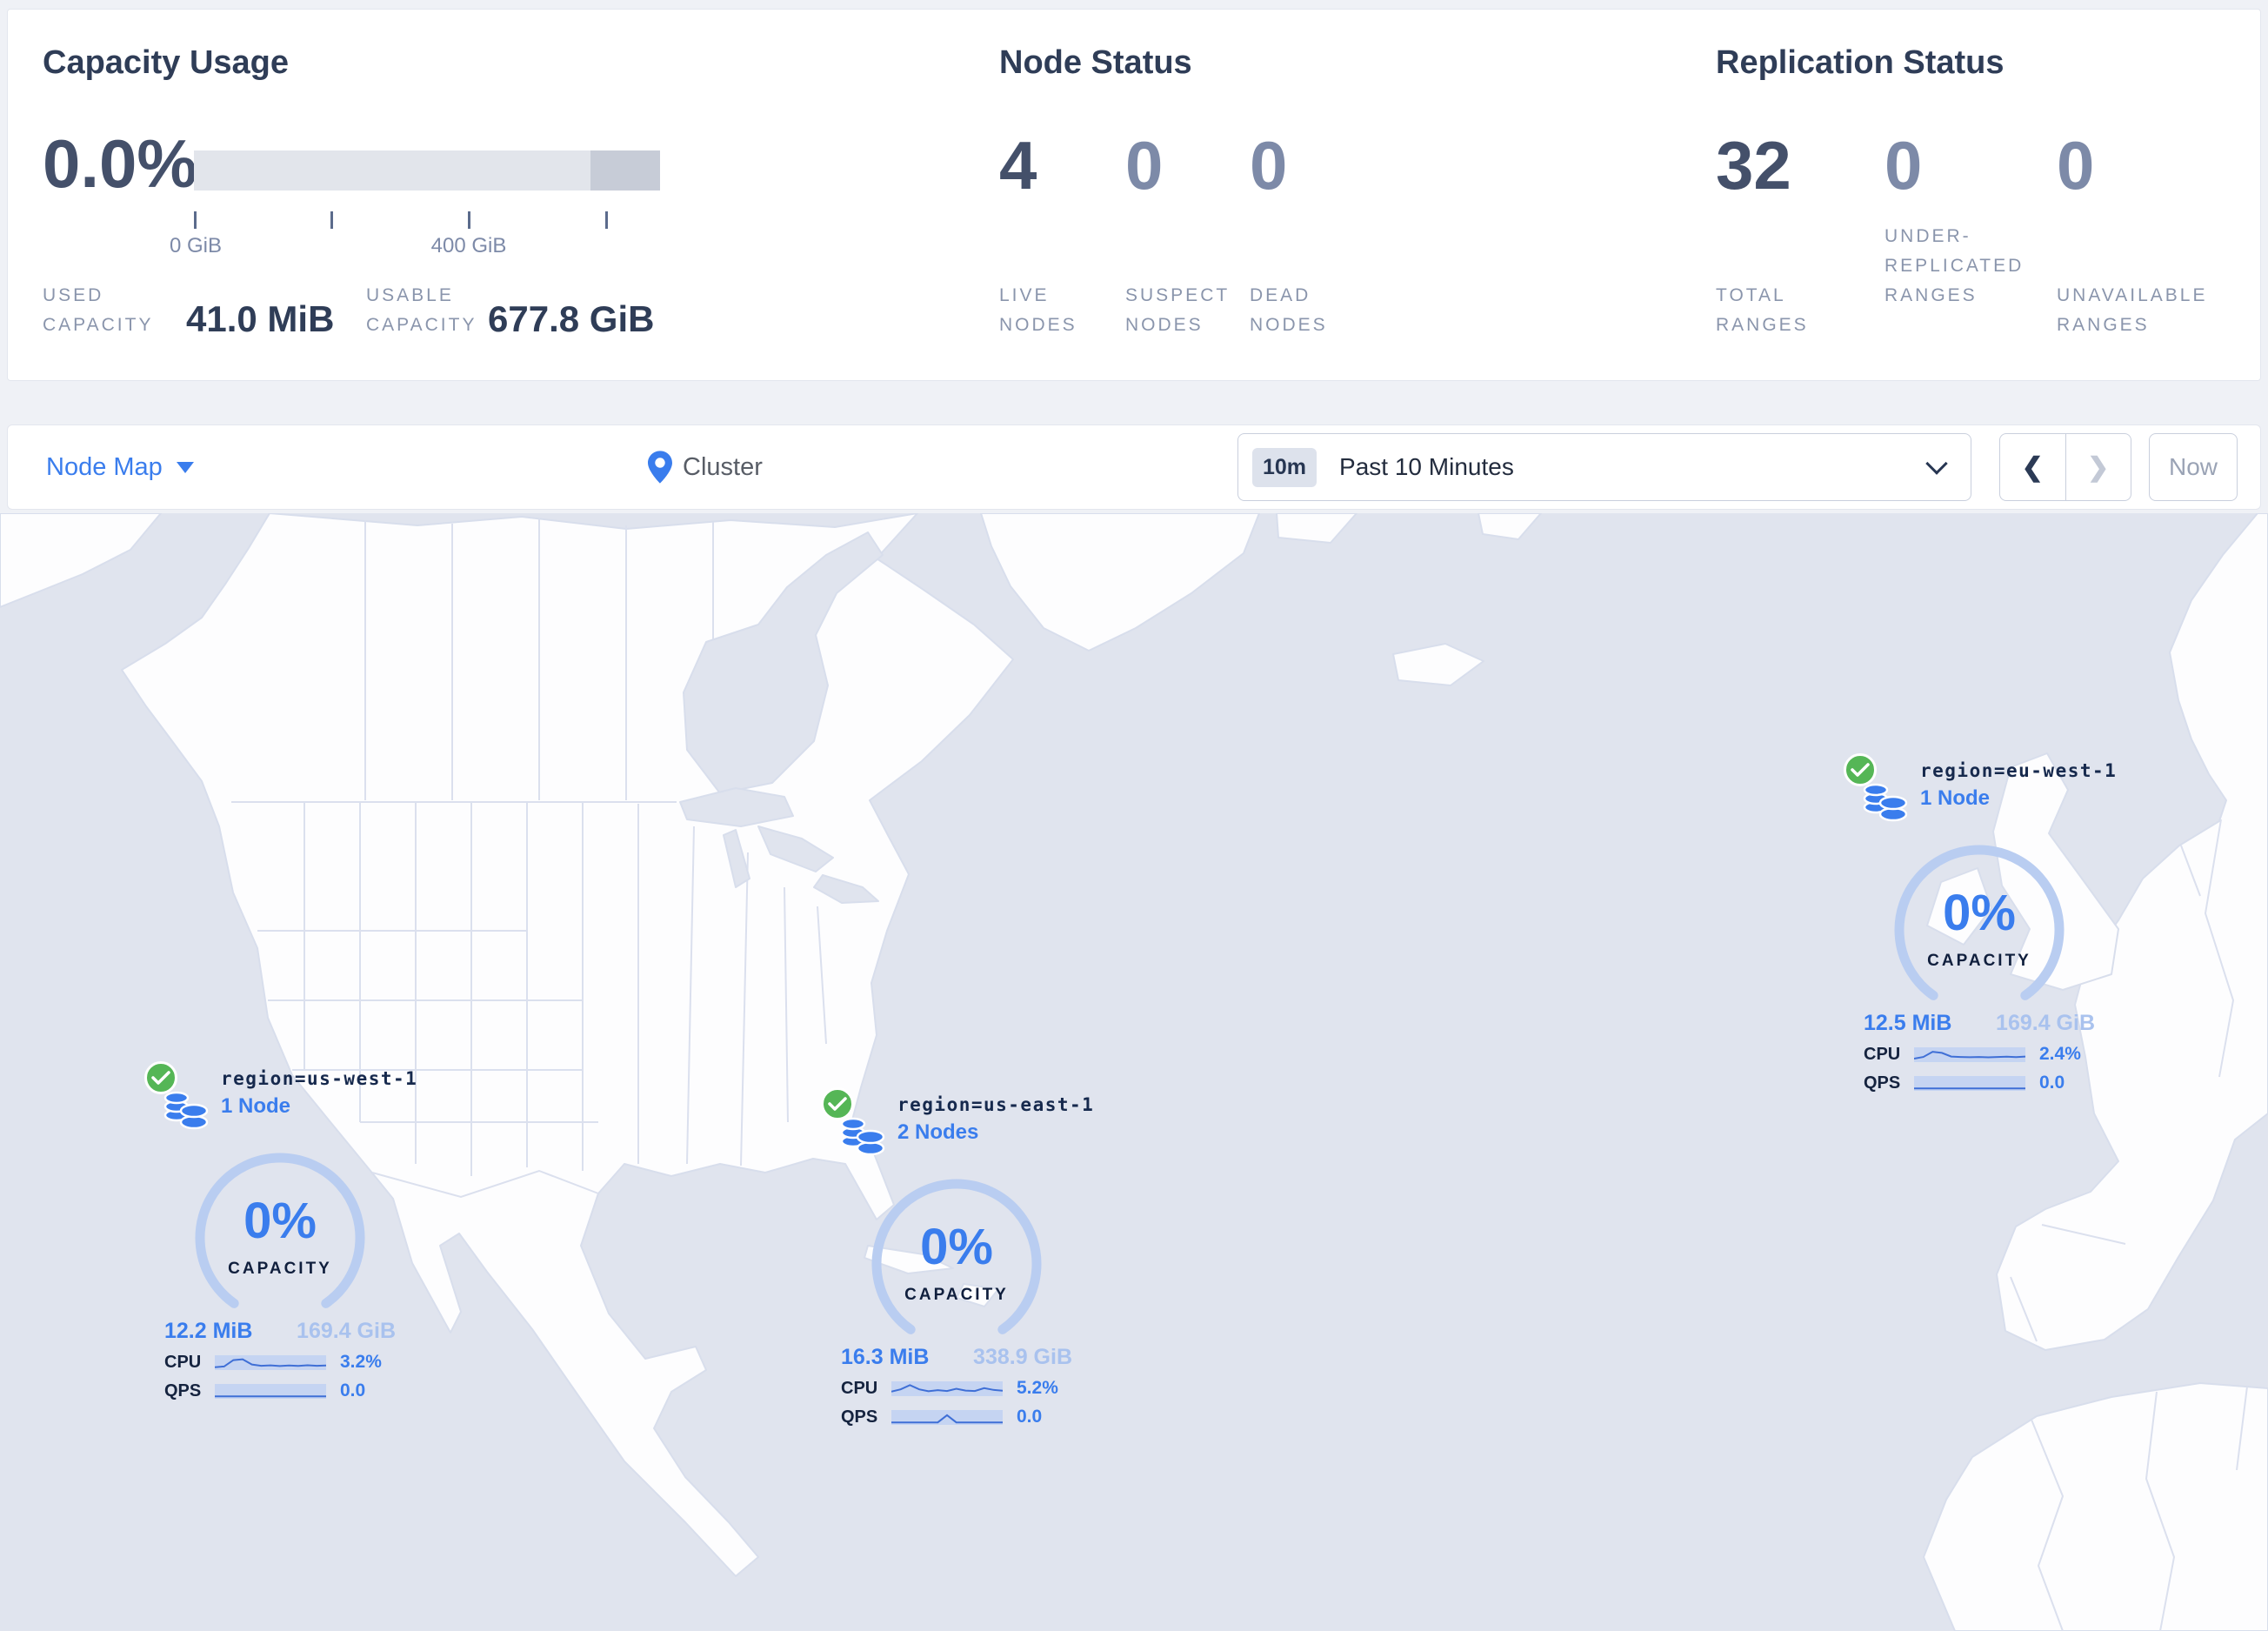  Describe the element at coordinates (1604, 467) in the screenshot. I see `time-range-dropdown: 10m Past 10 Minutes` at that location.